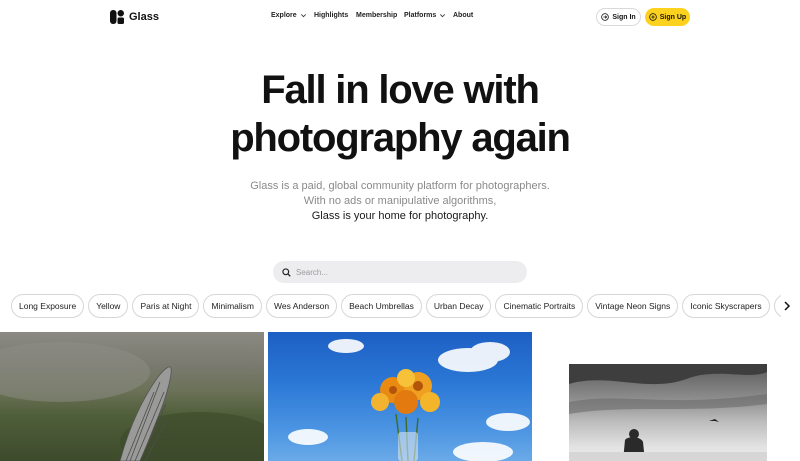 This screenshot has width=800, height=461. I want to click on photo-flowers, so click(400, 396).